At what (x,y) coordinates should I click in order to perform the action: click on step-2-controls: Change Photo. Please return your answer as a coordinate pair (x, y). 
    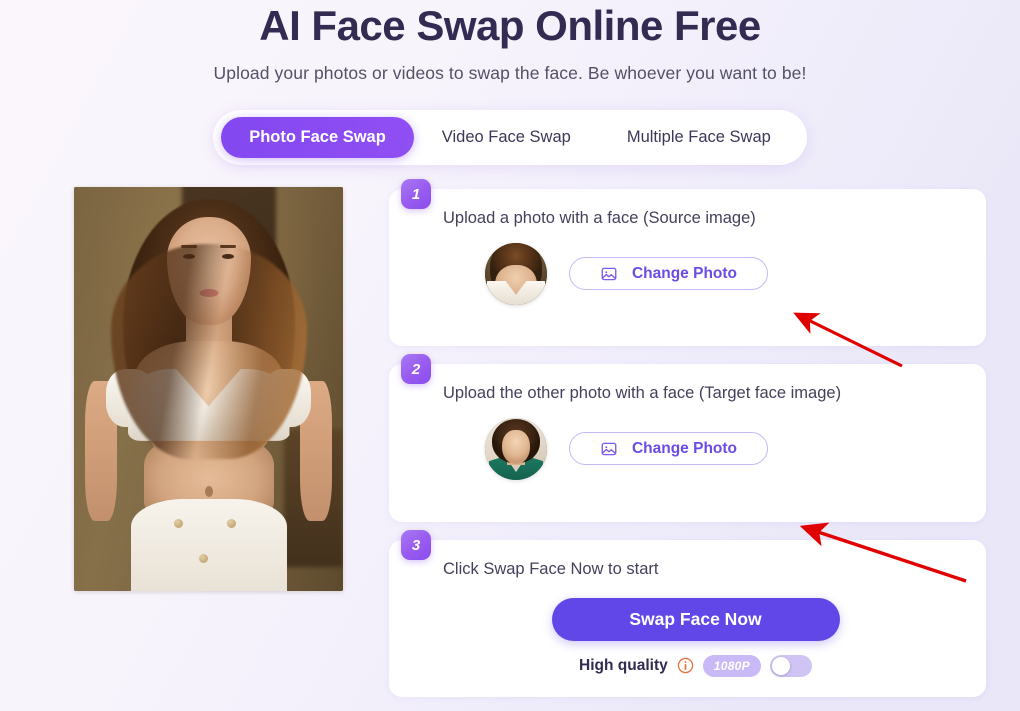
    Looking at the image, I should click on (695, 448).